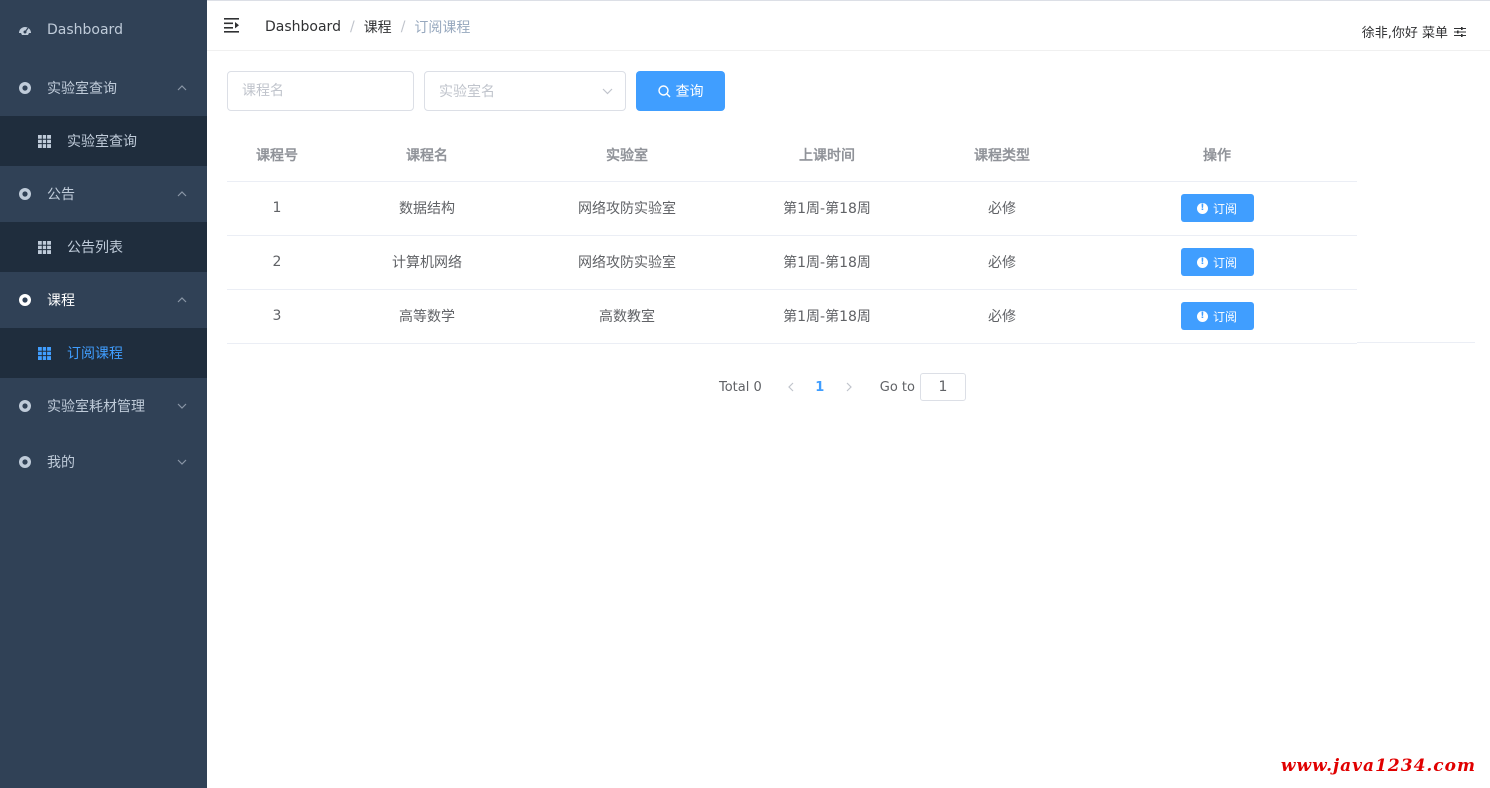 The image size is (1490, 788). I want to click on cell-course-name: 数据结构, so click(427, 208).